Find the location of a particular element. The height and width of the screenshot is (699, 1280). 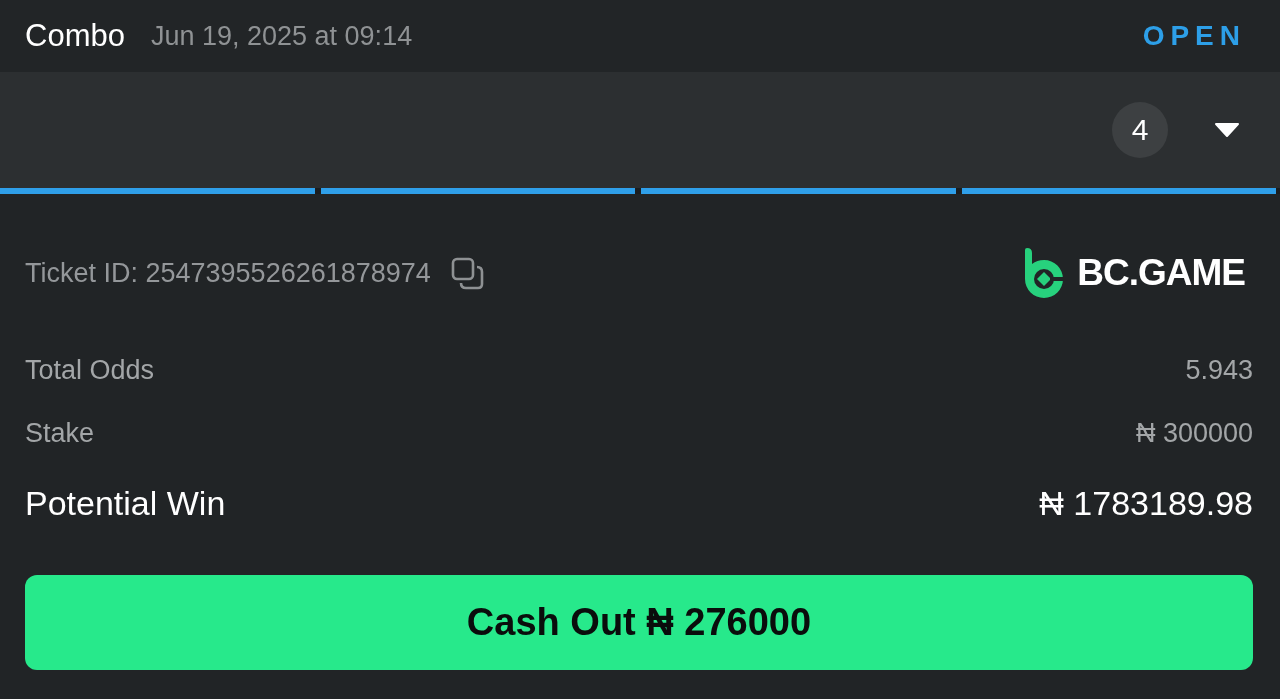

summary-value: ₦ 1783189.98 is located at coordinates (1146, 503).